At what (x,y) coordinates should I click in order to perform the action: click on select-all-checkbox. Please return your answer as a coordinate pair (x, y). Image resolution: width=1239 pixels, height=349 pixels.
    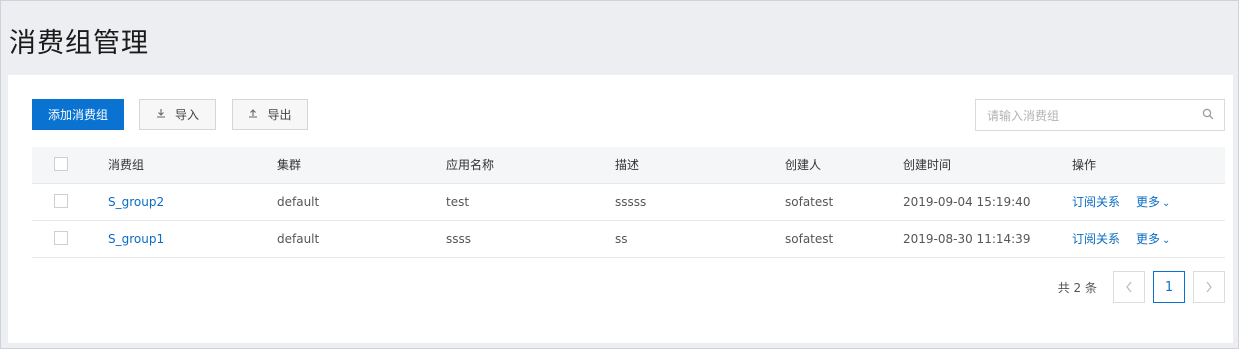
    Looking at the image, I should click on (61, 164).